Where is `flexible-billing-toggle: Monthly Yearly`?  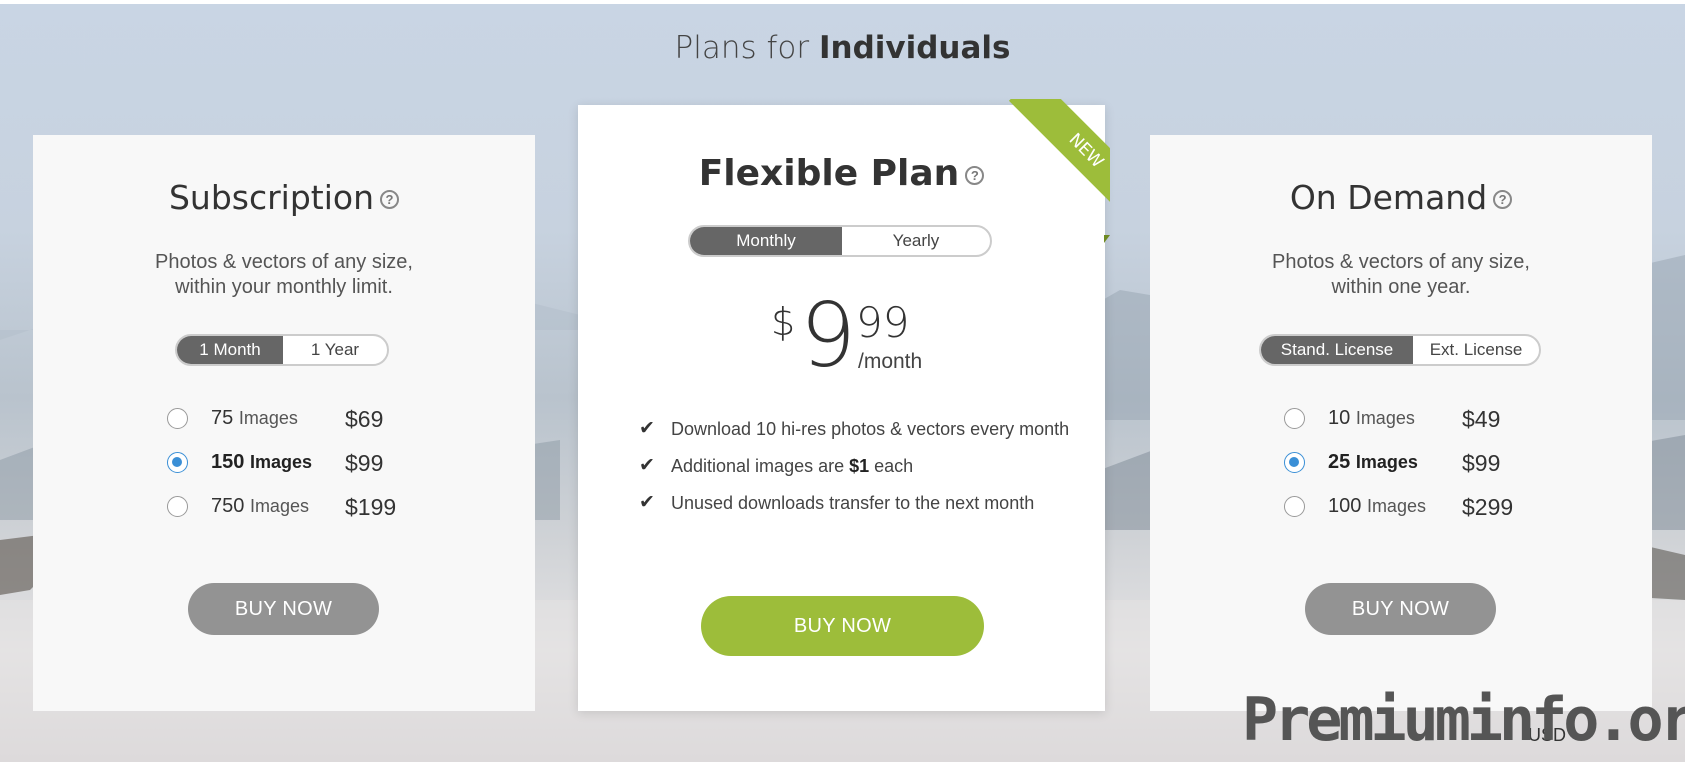 flexible-billing-toggle: Monthly Yearly is located at coordinates (840, 241).